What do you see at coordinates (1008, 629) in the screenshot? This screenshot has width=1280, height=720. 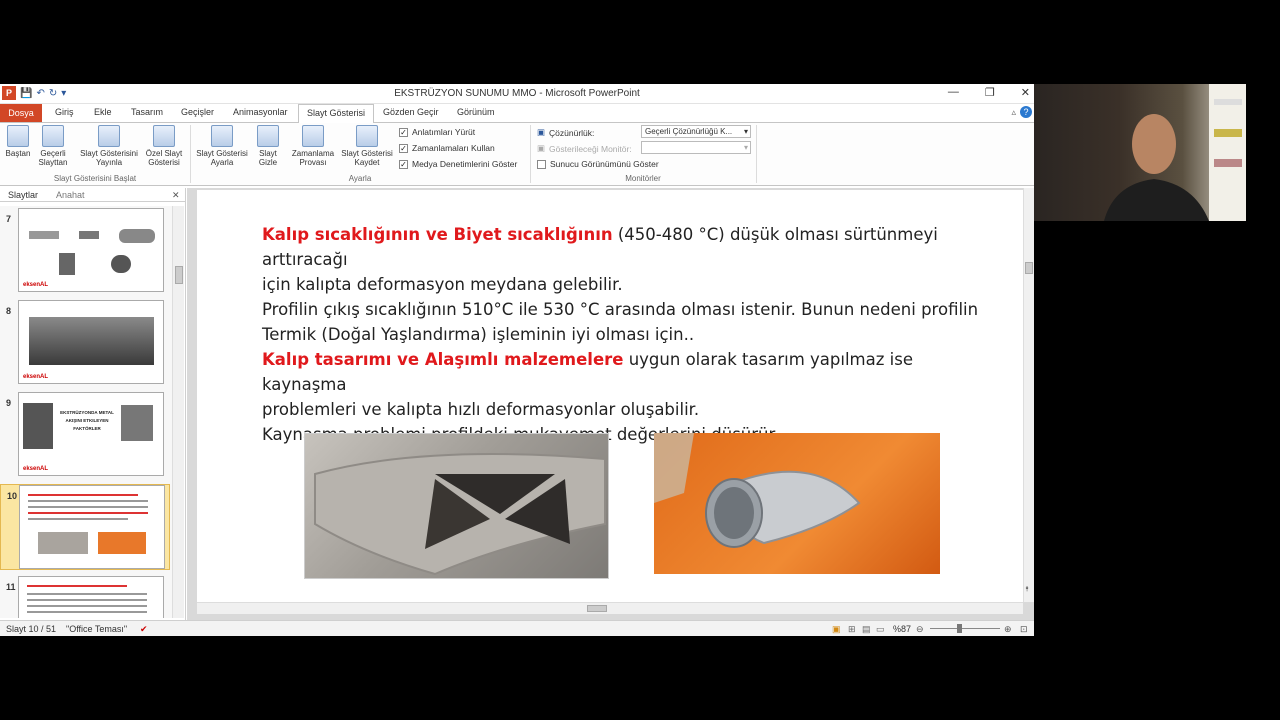 I see `zoom-in-icon: ⊕` at bounding box center [1008, 629].